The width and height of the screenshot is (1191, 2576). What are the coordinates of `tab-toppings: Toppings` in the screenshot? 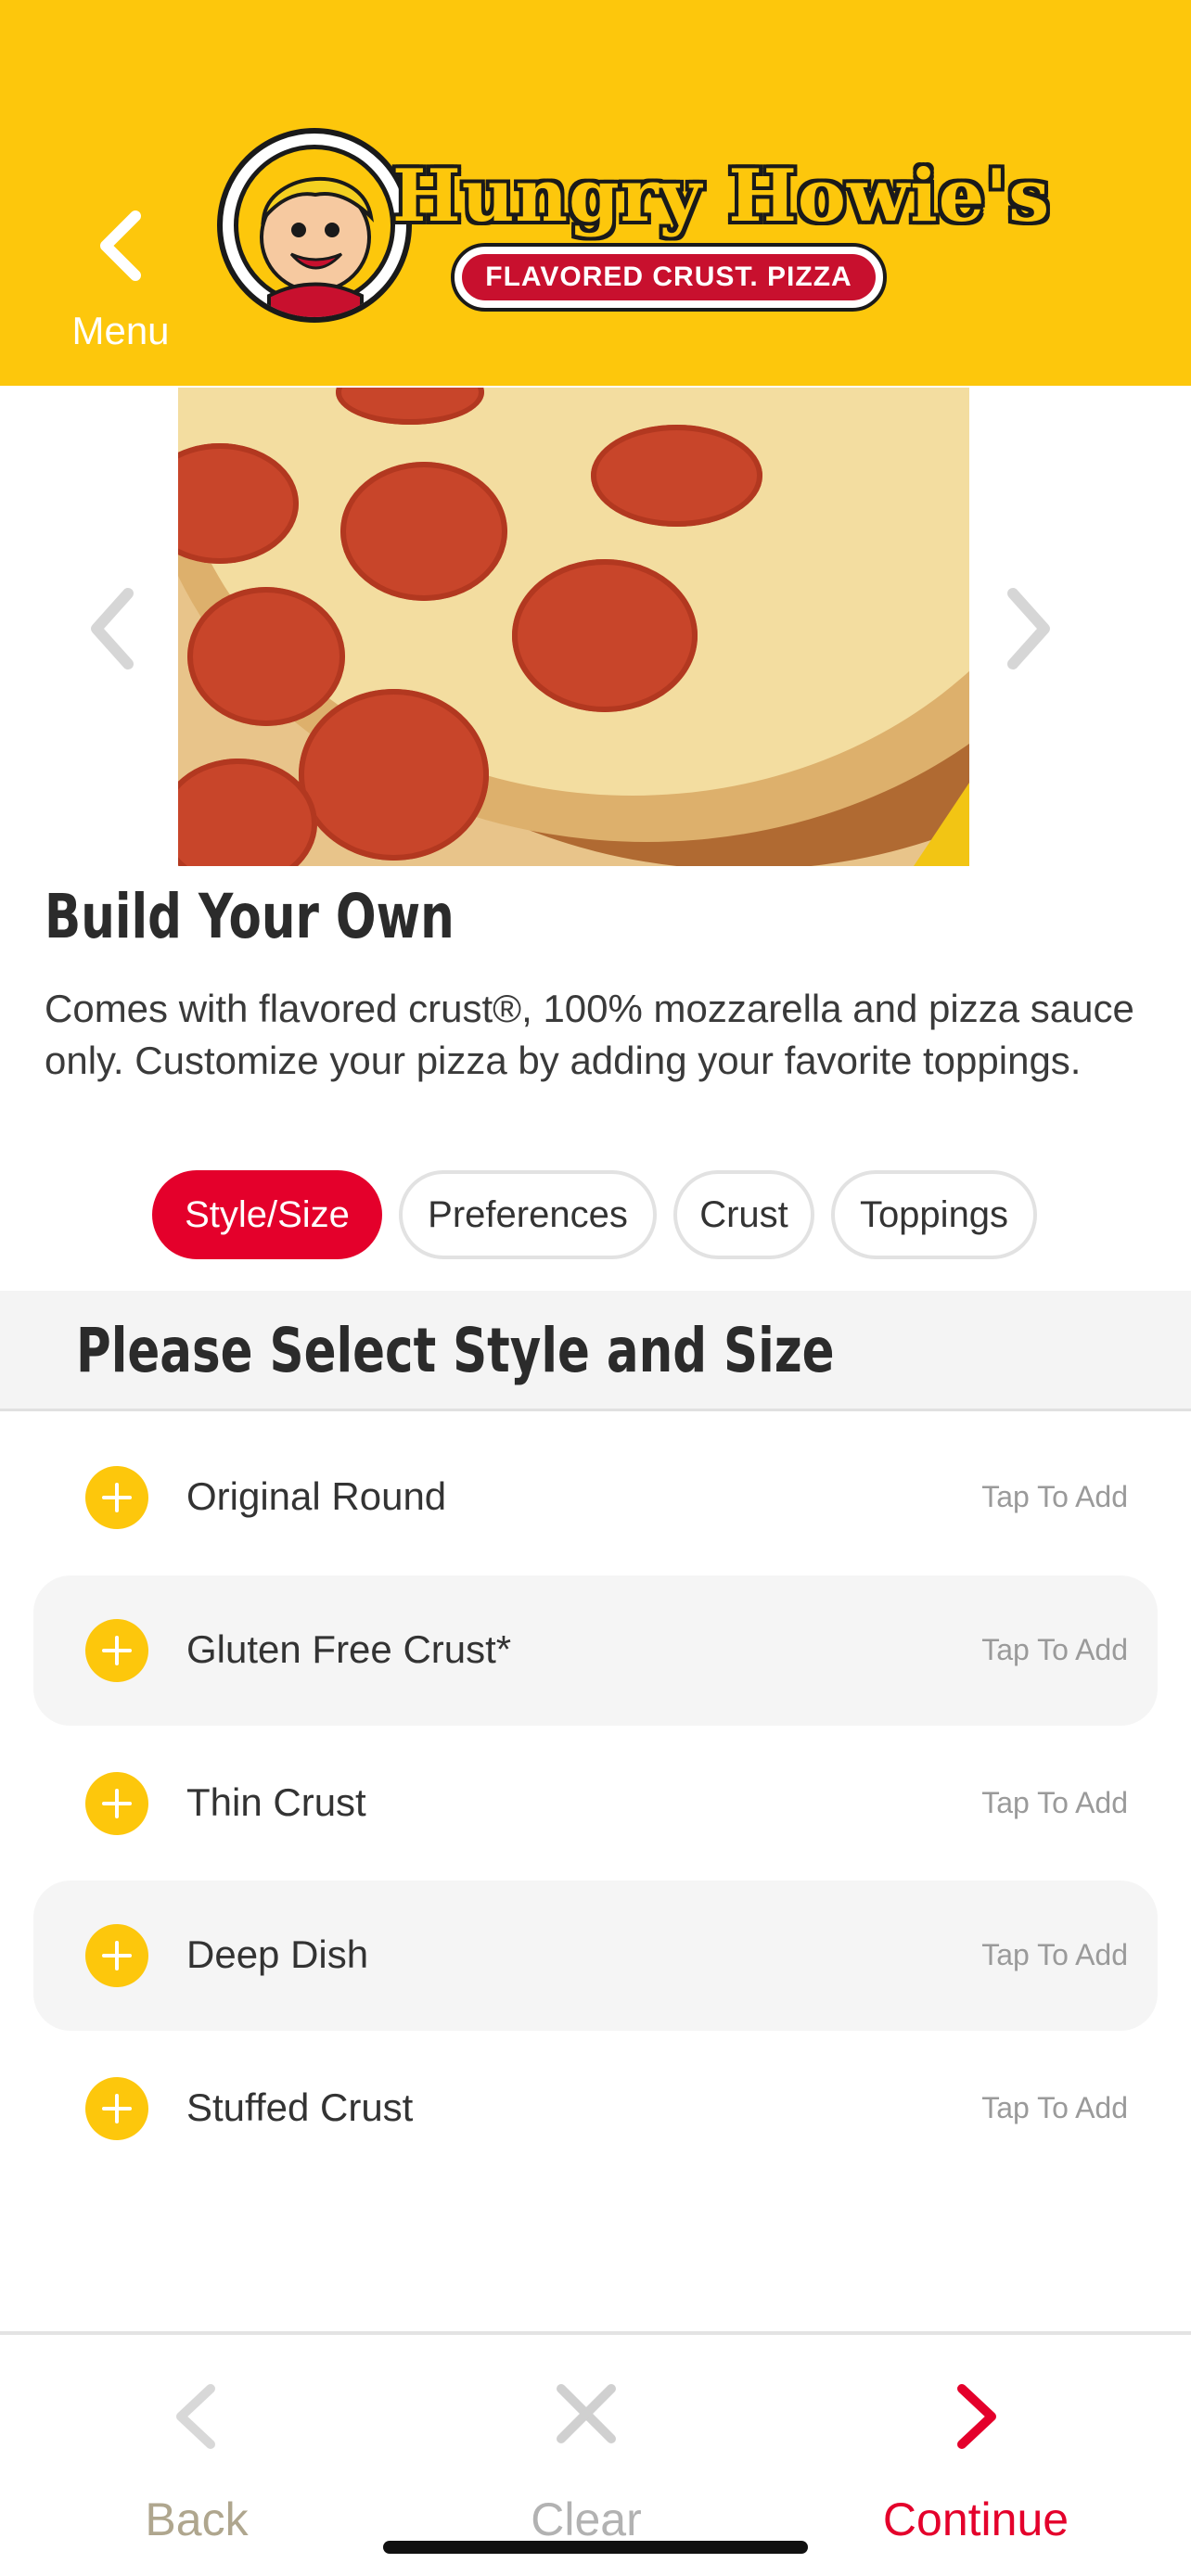 It's located at (934, 1214).